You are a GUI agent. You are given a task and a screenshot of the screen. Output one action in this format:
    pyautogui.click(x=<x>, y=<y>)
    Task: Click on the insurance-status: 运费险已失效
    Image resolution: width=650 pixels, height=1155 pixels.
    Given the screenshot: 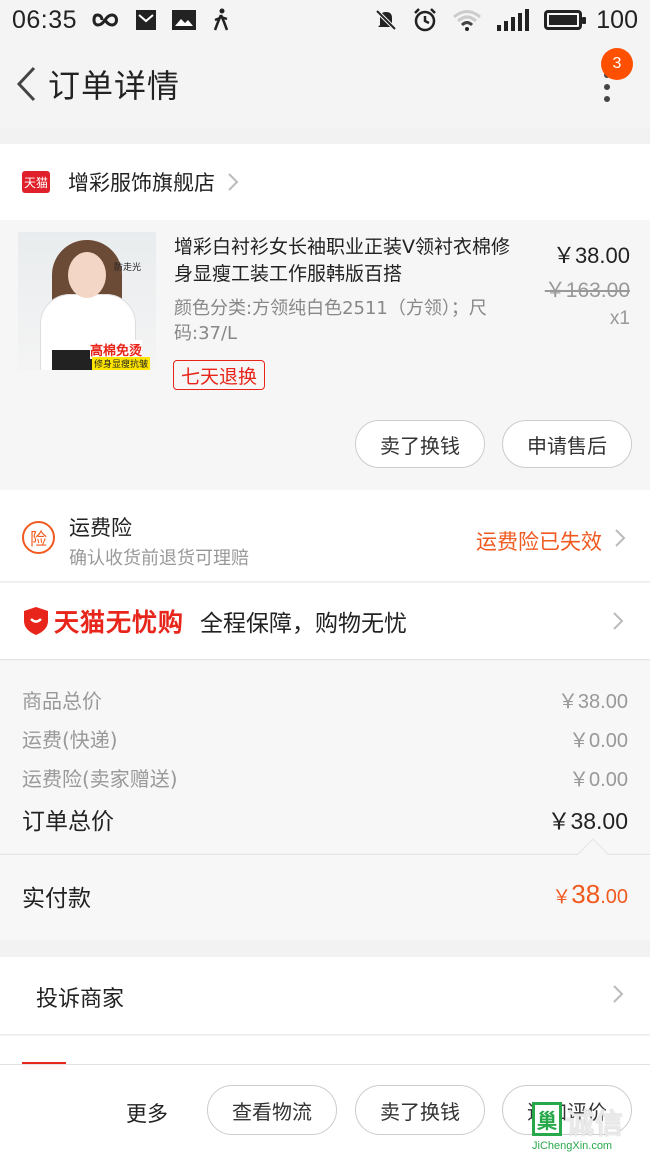 What is the action you would take?
    pyautogui.click(x=539, y=541)
    